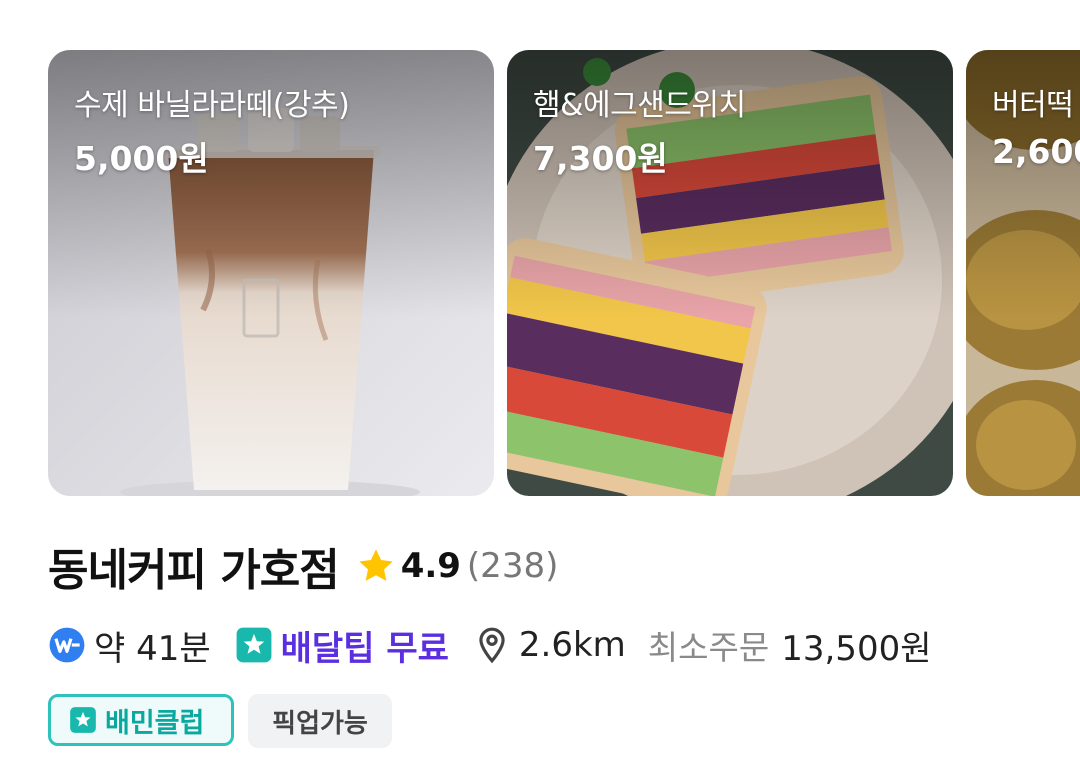  I want to click on store-name: 동네커피 가호점, so click(194, 570).